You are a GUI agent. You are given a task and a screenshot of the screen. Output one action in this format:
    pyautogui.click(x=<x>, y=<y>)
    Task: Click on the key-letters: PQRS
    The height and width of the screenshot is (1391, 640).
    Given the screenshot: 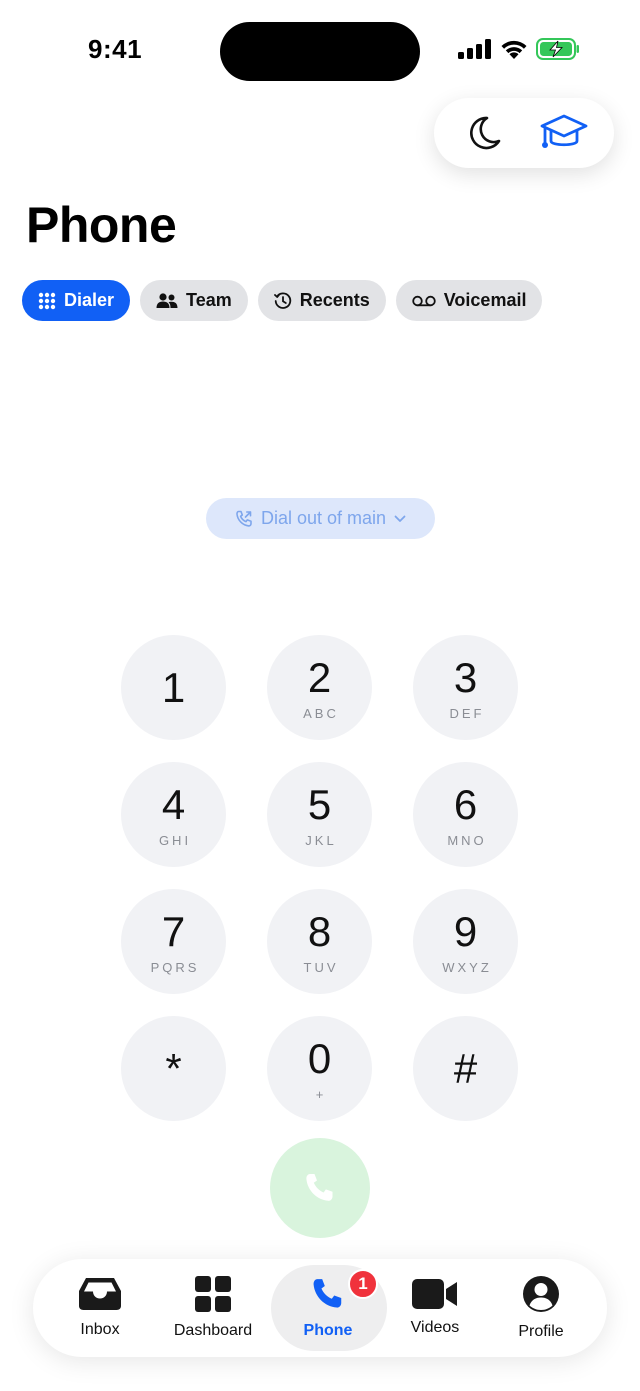 What is the action you would take?
    pyautogui.click(x=175, y=967)
    